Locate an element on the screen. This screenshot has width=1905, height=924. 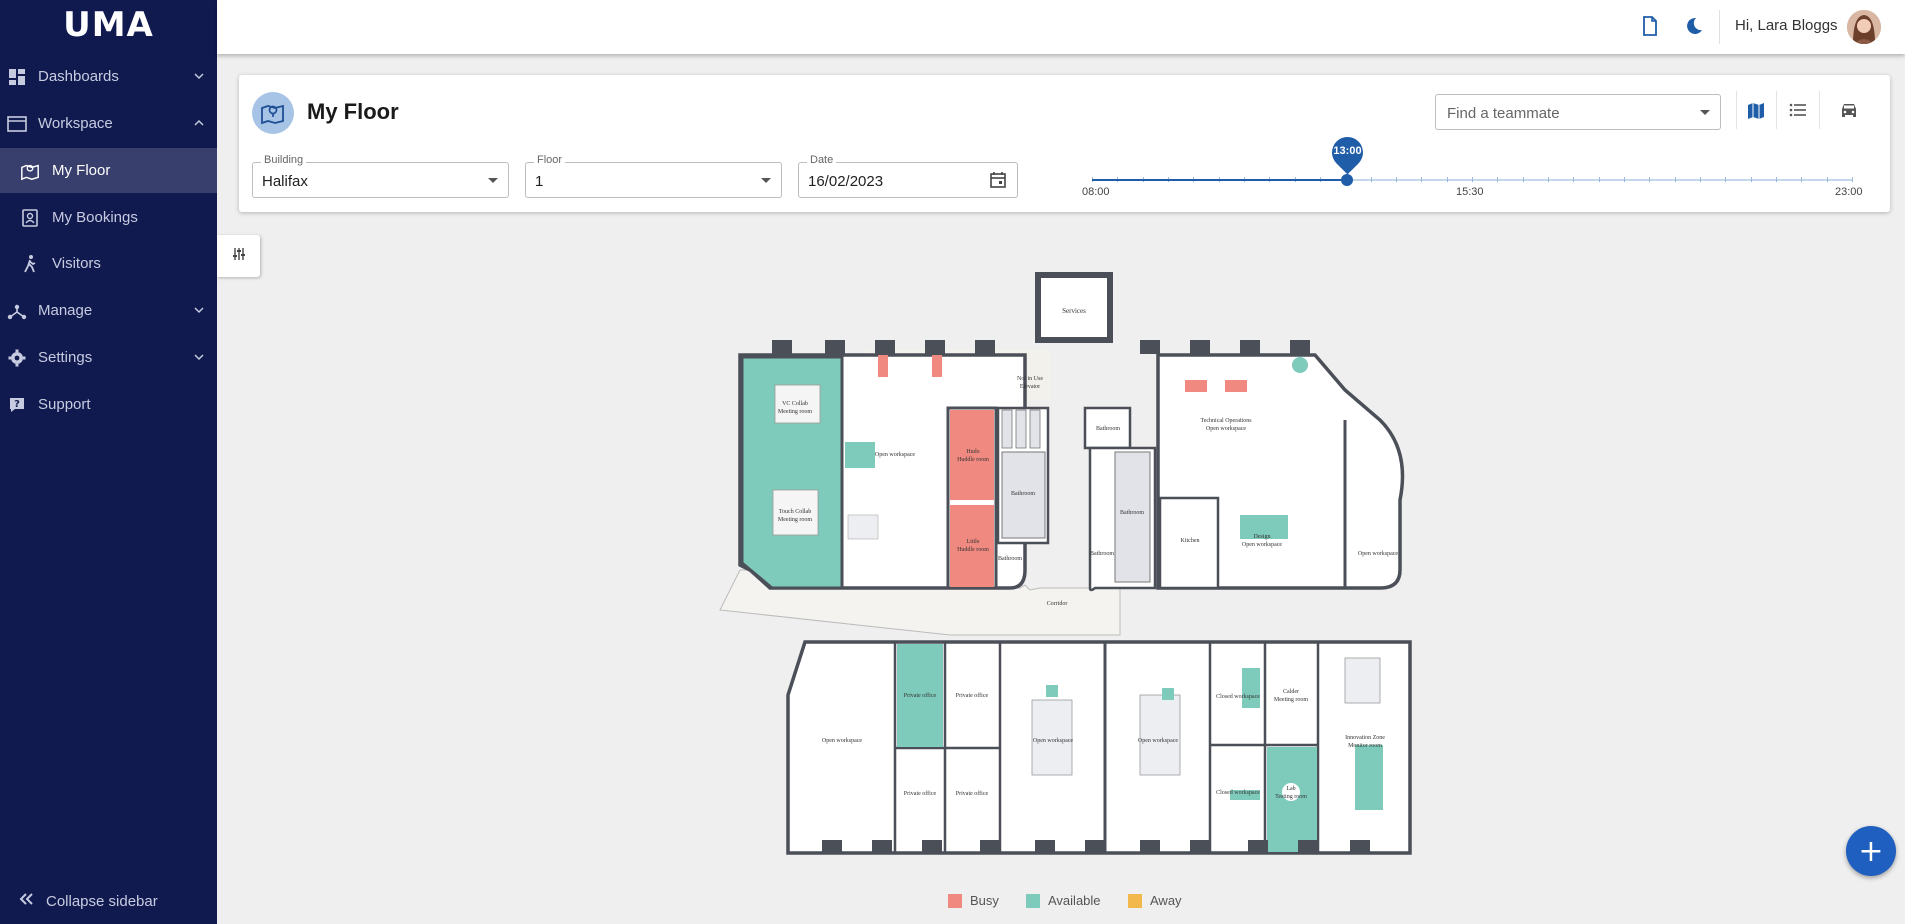
chevron-up-icon is located at coordinates (199, 124).